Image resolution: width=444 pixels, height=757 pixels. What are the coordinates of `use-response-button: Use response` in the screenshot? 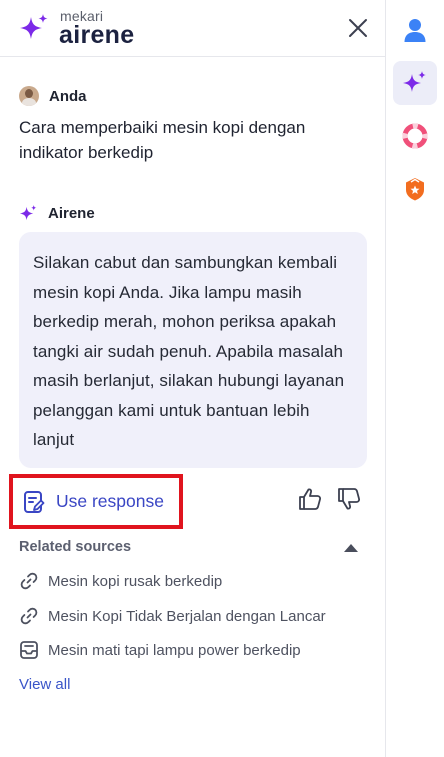 It's located at (96, 501).